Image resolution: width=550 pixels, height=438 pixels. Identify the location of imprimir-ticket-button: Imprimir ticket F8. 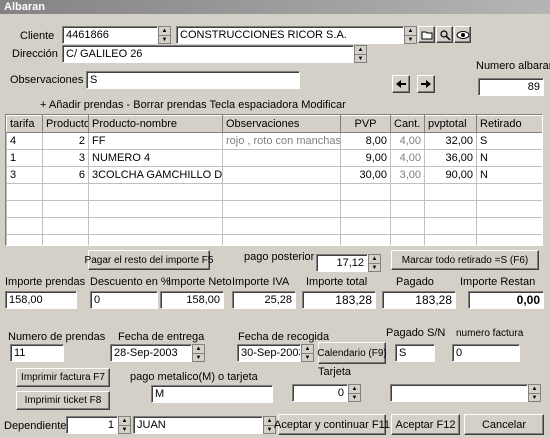
(63, 400).